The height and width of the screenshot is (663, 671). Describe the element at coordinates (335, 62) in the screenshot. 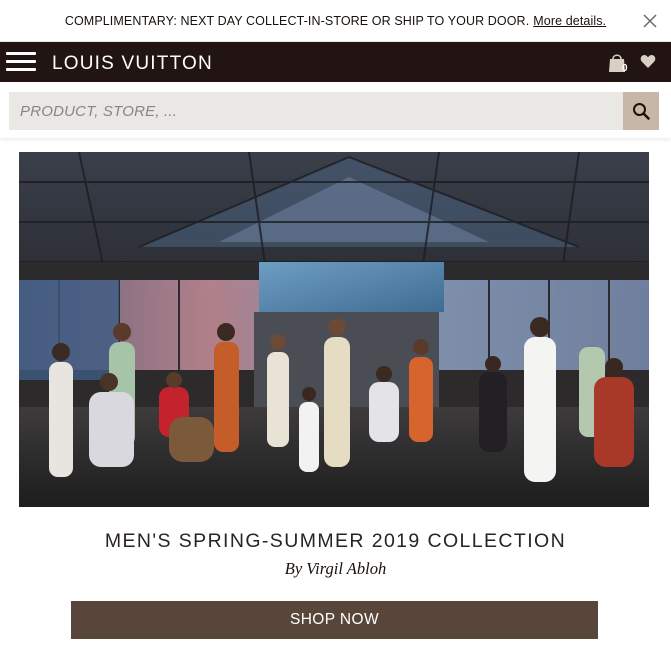

I see `site-header: LOUIS VUITTON 0` at that location.